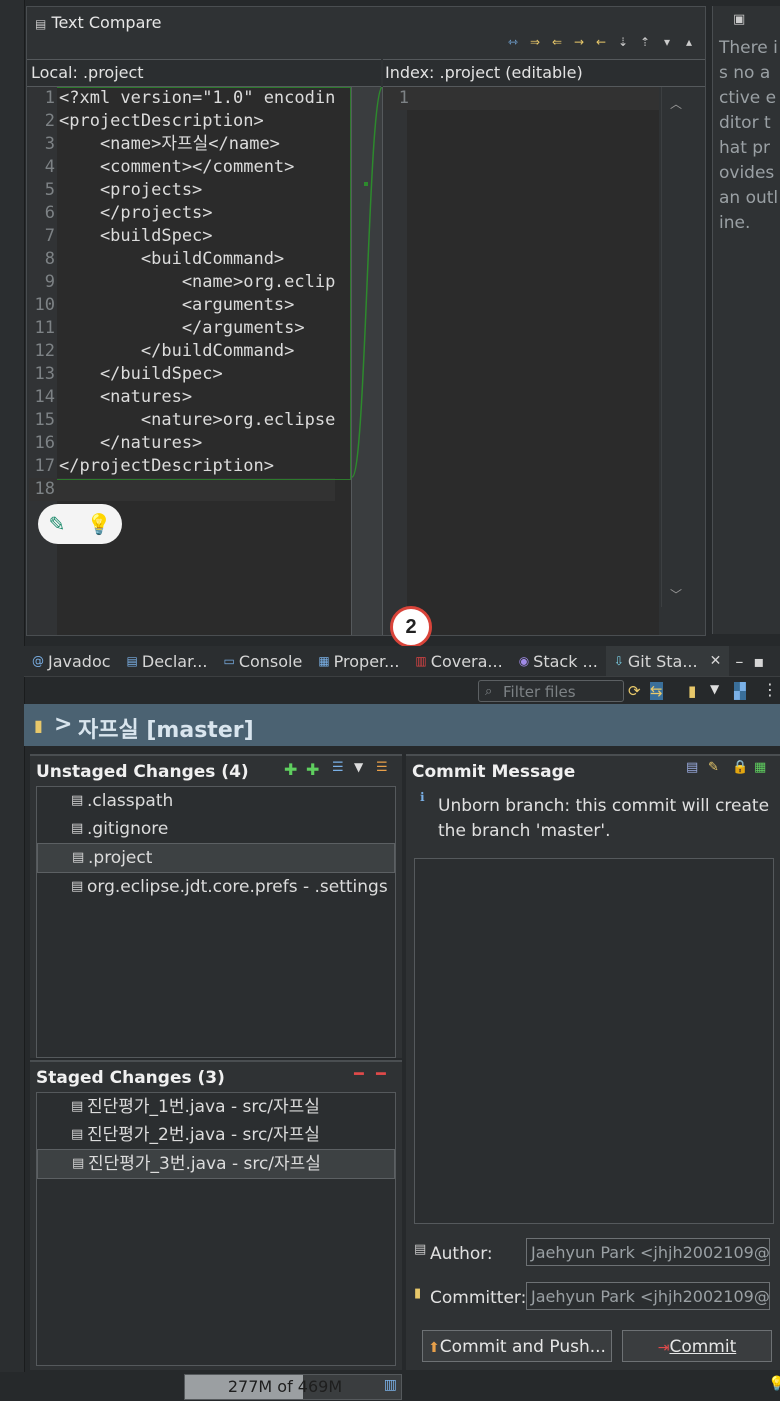 The height and width of the screenshot is (1401, 780). Describe the element at coordinates (49, 167) in the screenshot. I see `line-number: 4` at that location.